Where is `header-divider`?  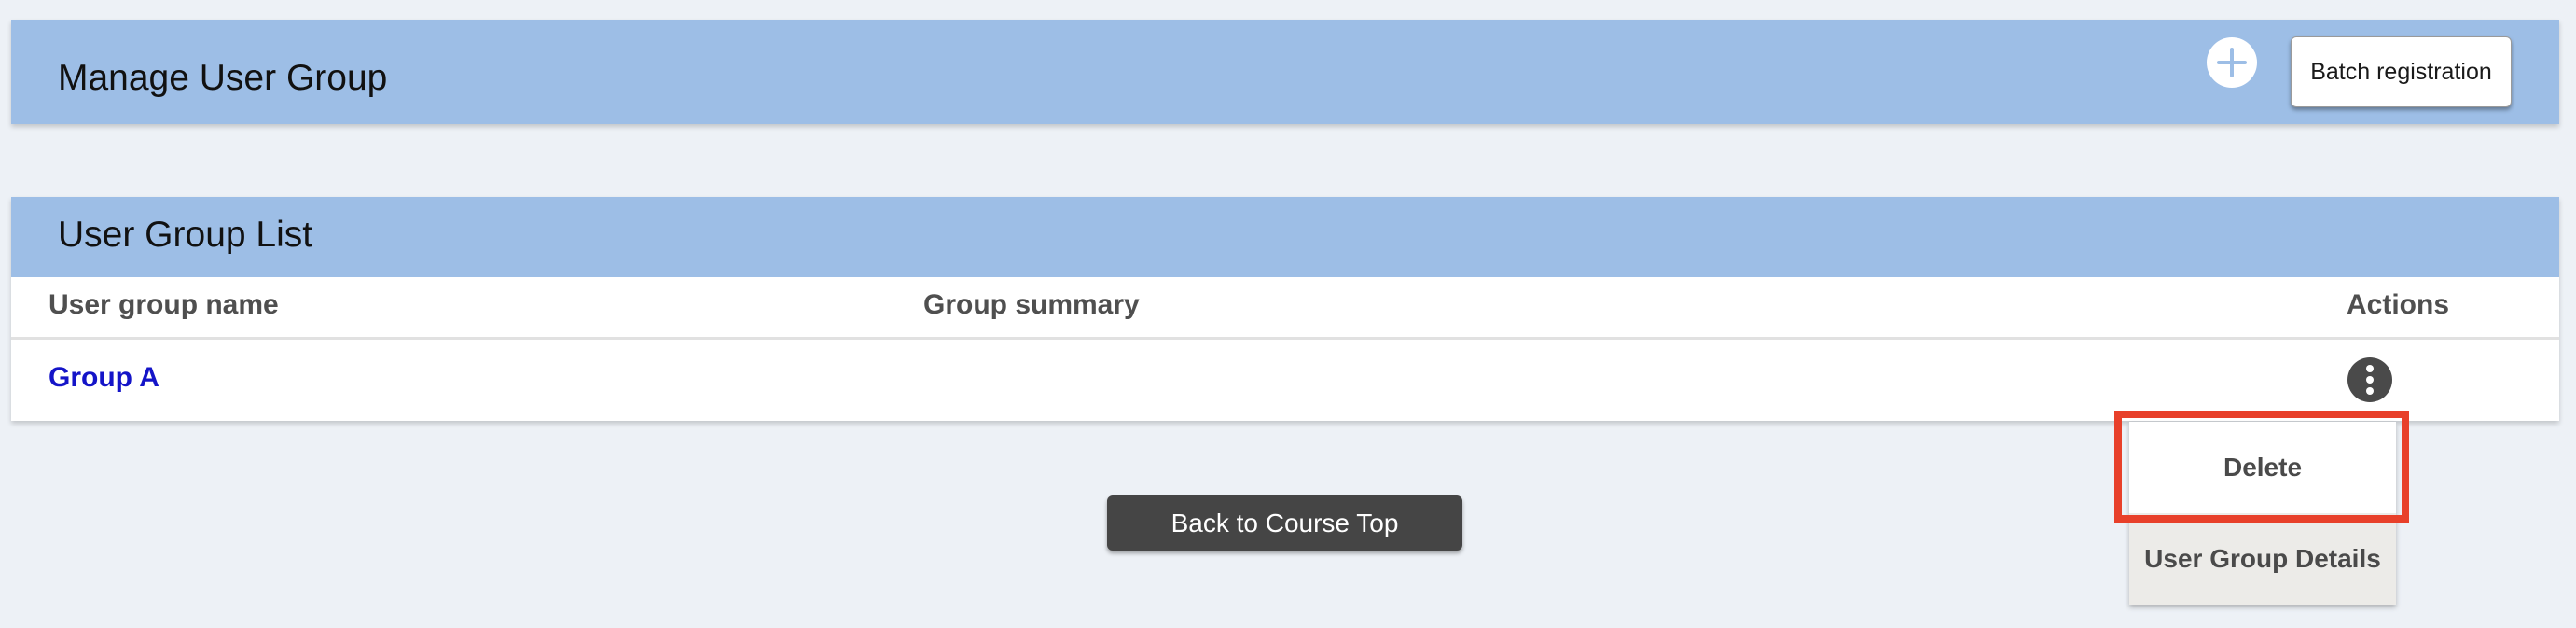 header-divider is located at coordinates (1285, 338).